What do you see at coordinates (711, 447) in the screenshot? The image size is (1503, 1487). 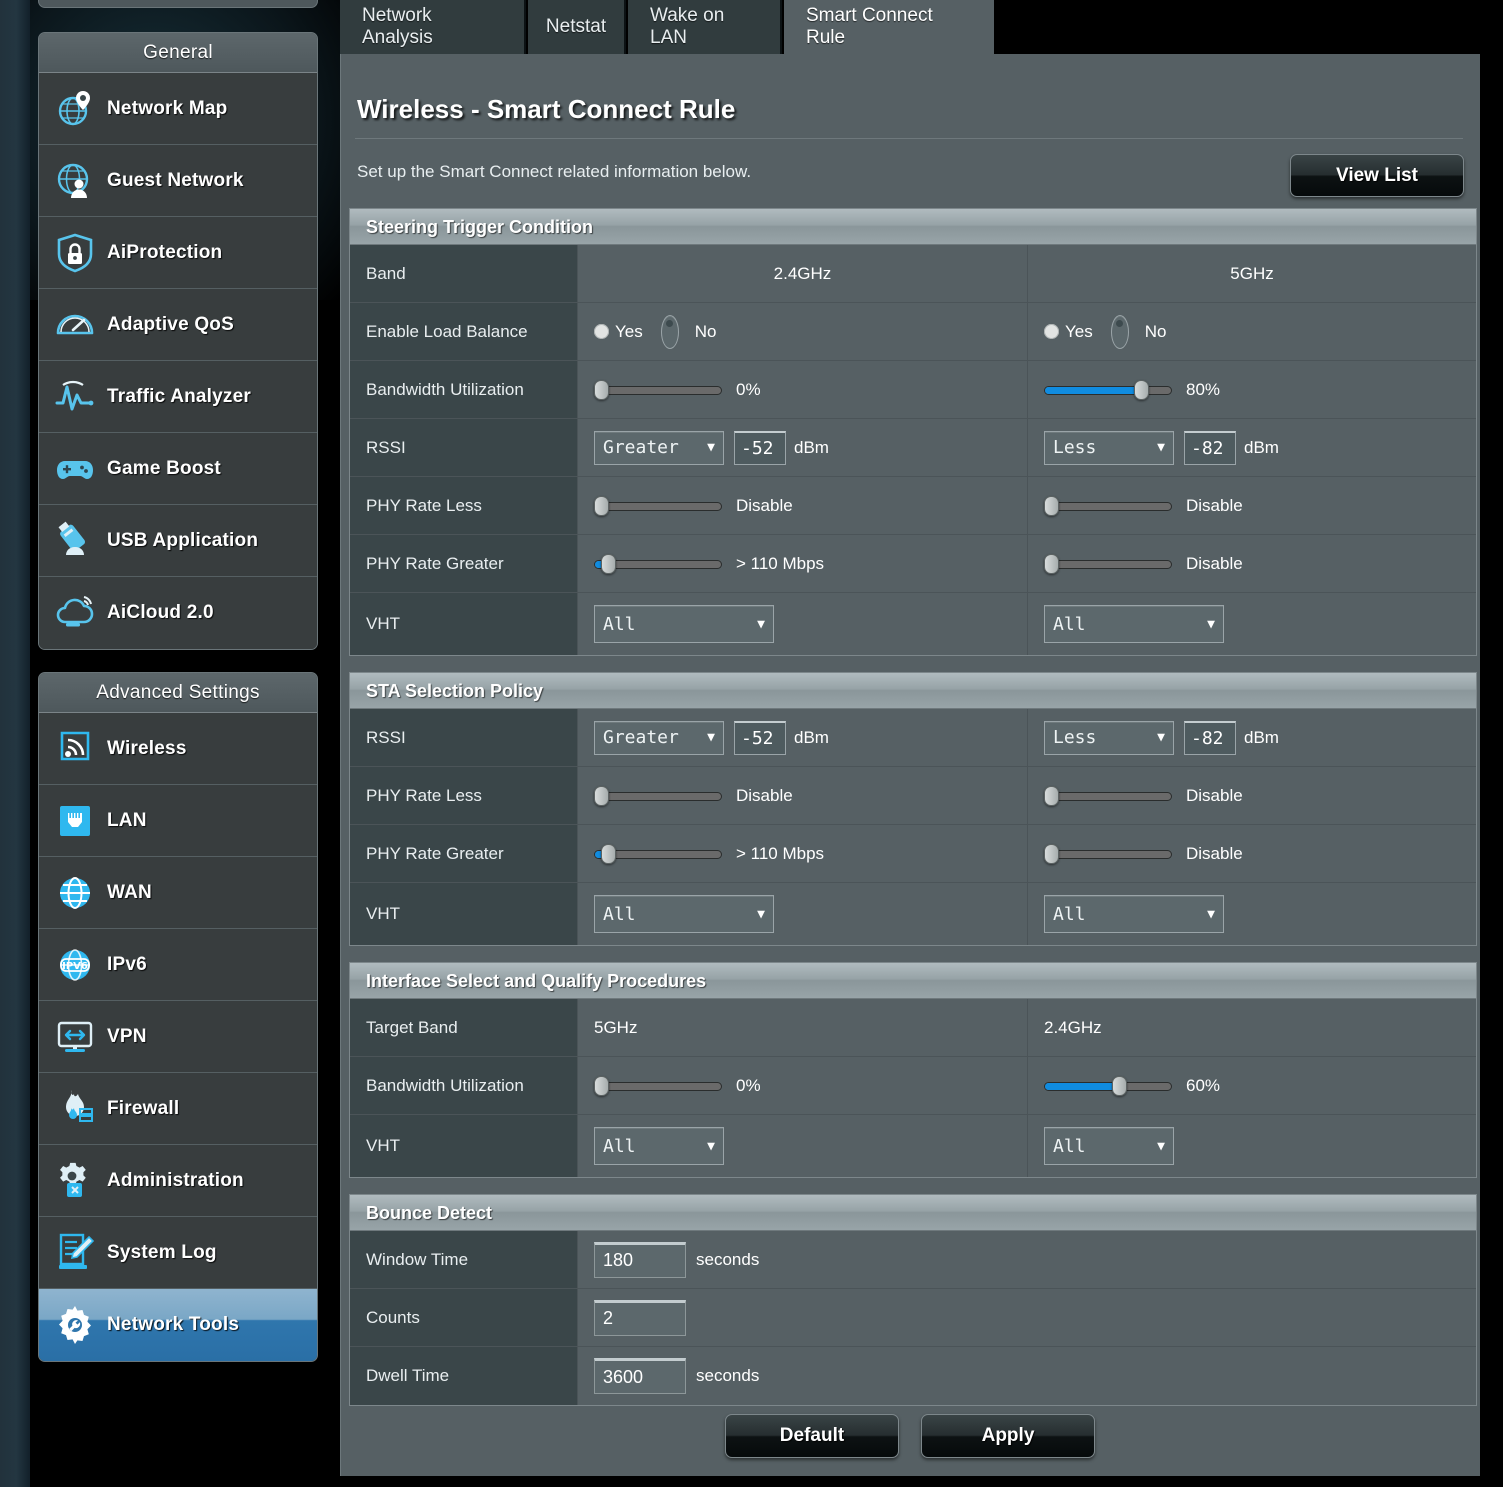 I see `chevron-down-icon: ▼` at bounding box center [711, 447].